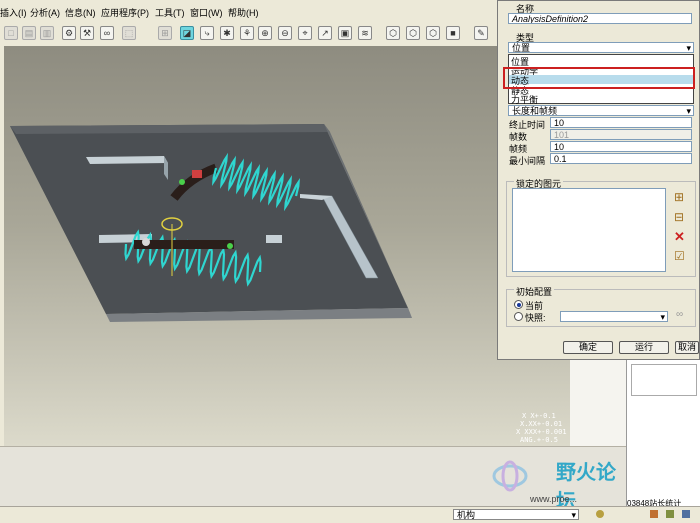 The width and height of the screenshot is (700, 523). What do you see at coordinates (481, 33) in the screenshot?
I see `edit-icon: ✎` at bounding box center [481, 33].